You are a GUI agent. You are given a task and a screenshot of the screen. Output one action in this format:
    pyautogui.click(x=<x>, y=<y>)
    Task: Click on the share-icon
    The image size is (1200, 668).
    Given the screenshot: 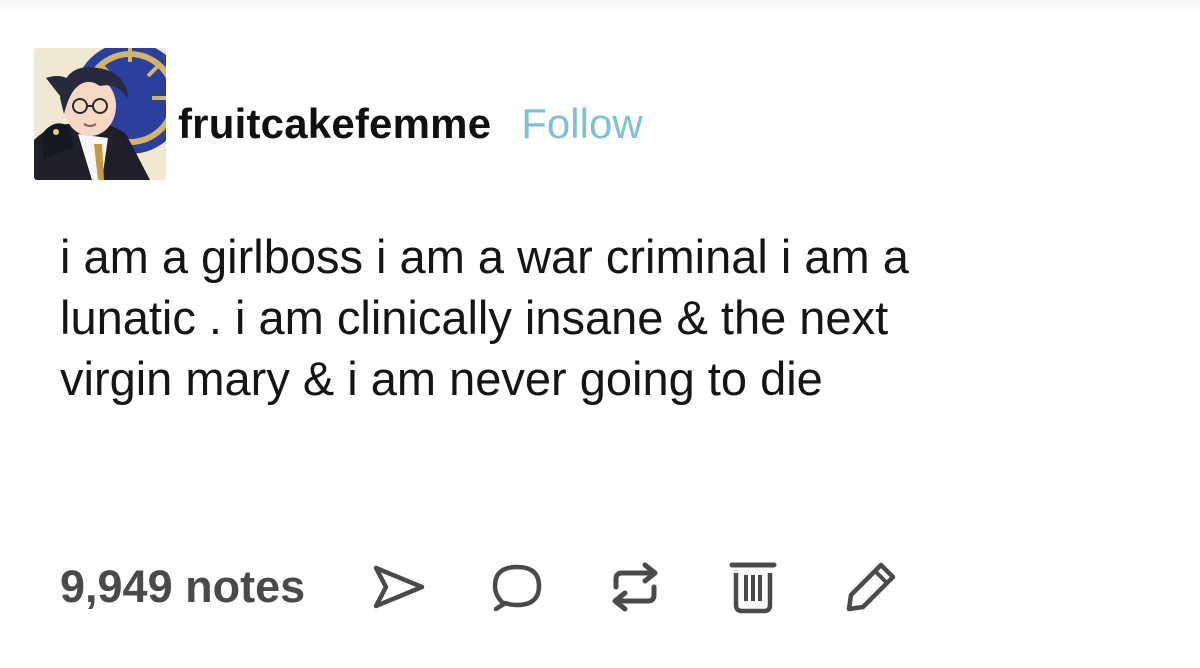 What is the action you would take?
    pyautogui.click(x=399, y=587)
    